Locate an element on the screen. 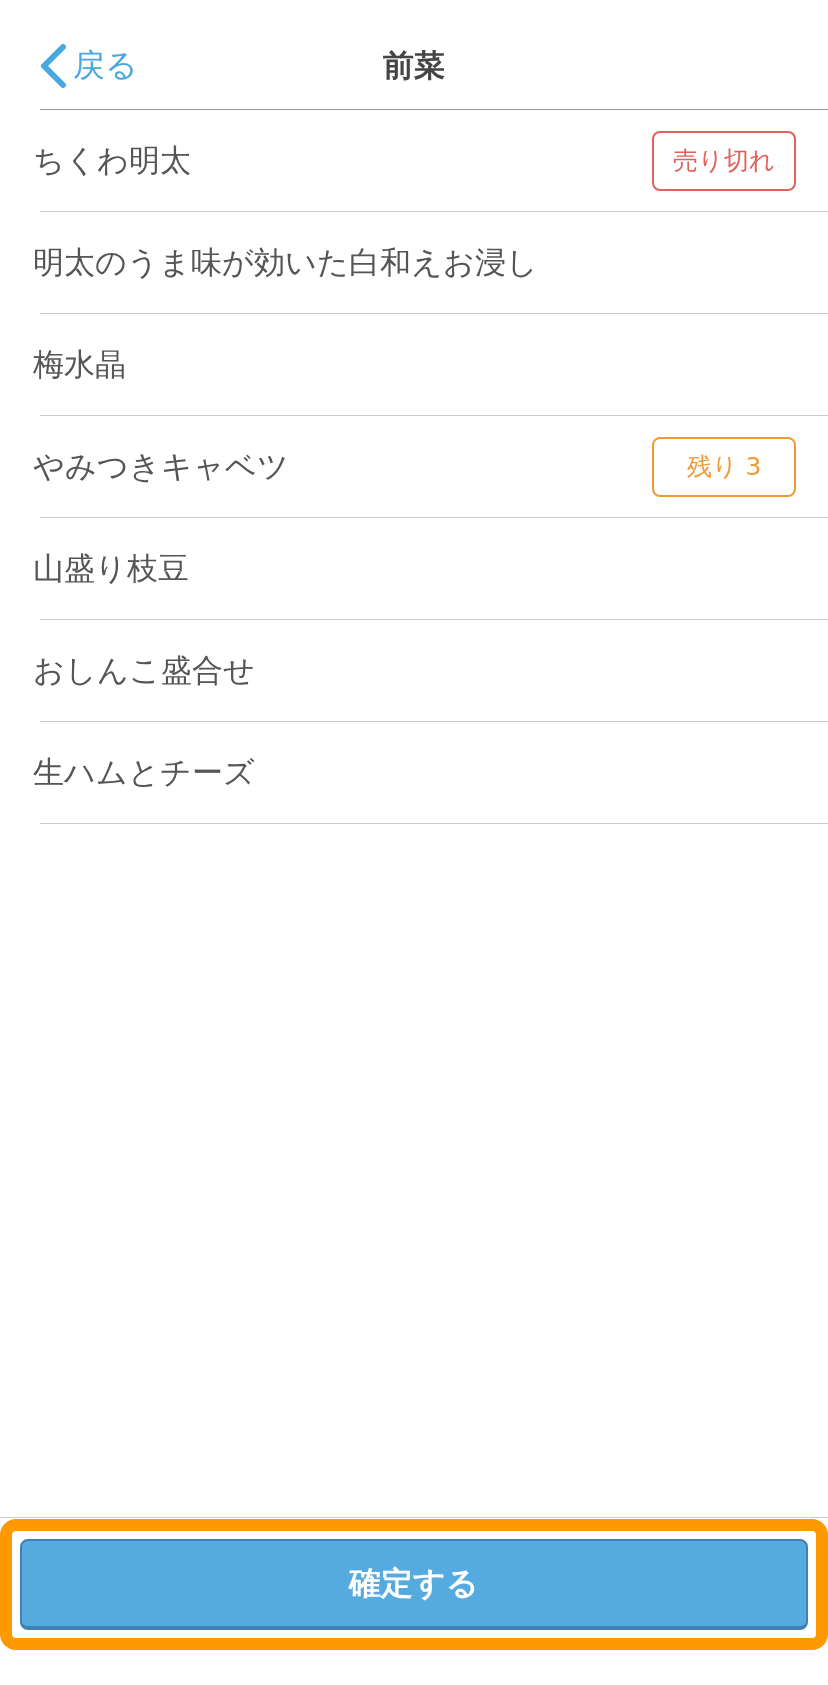 The height and width of the screenshot is (1685, 828). menu-item-name: 生ハムとチーズ is located at coordinates (144, 772).